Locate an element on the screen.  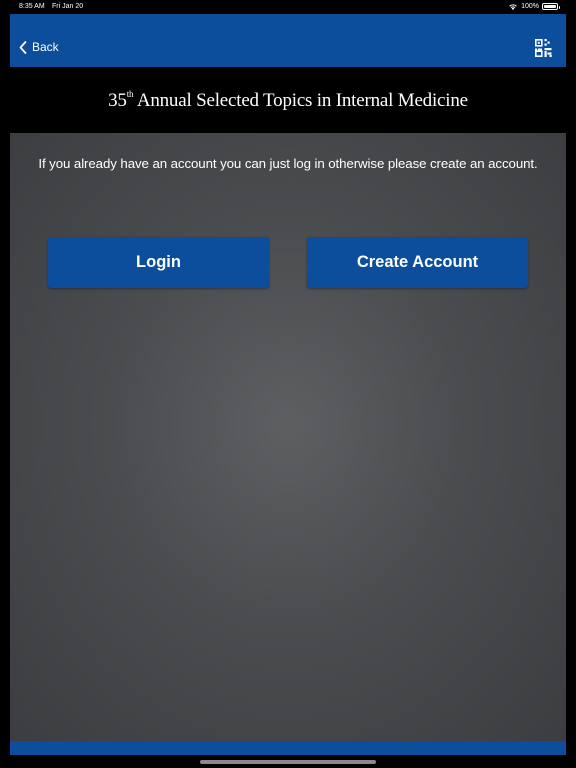
status-indicators: 100% is located at coordinates (534, 6).